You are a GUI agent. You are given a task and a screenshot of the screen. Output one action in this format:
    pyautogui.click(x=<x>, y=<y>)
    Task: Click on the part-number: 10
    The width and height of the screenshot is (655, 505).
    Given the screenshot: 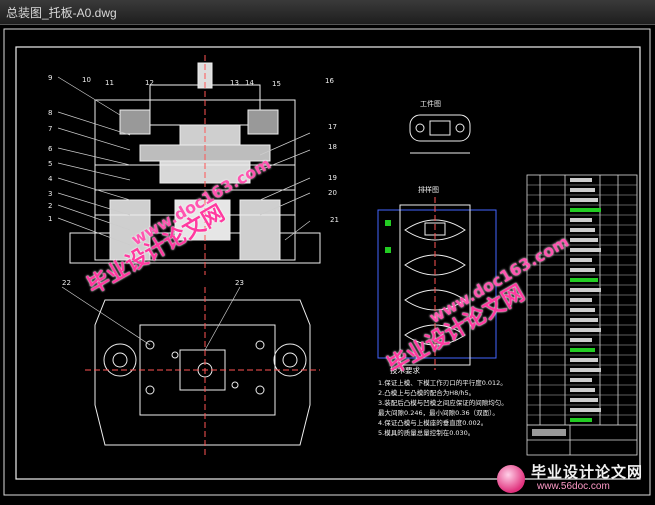 What is the action you would take?
    pyautogui.click(x=86, y=80)
    